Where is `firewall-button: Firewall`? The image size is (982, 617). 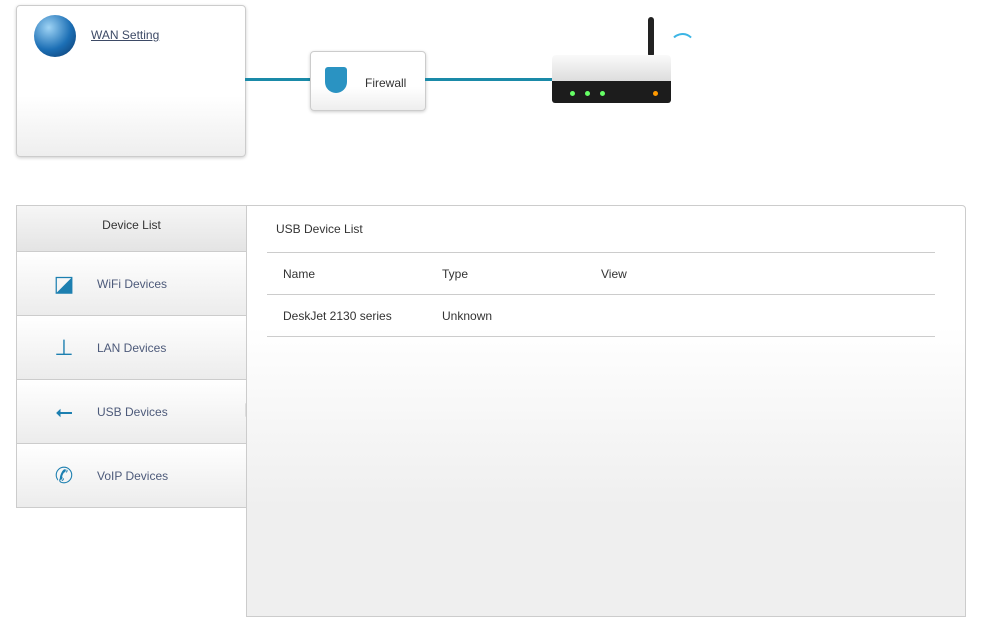
firewall-button: Firewall is located at coordinates (368, 81).